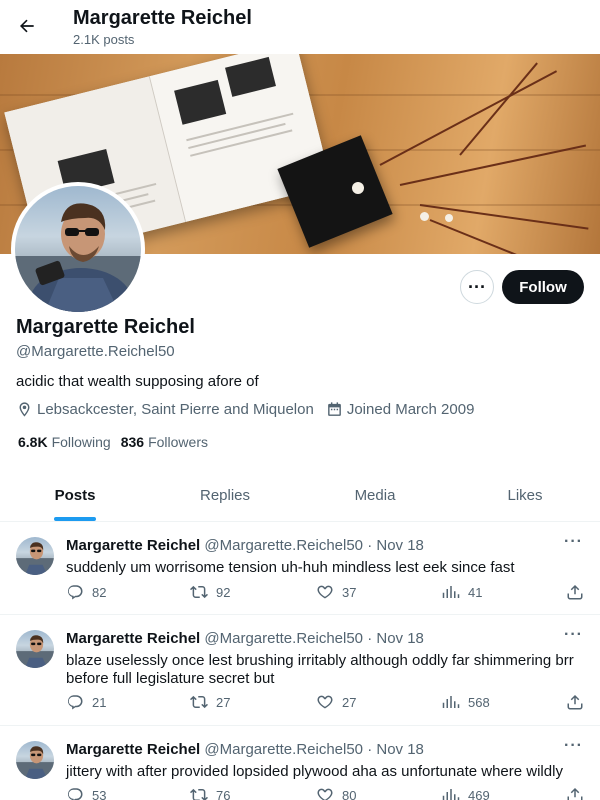  What do you see at coordinates (410, 409) in the screenshot?
I see `joined-text: Joined March 2009` at bounding box center [410, 409].